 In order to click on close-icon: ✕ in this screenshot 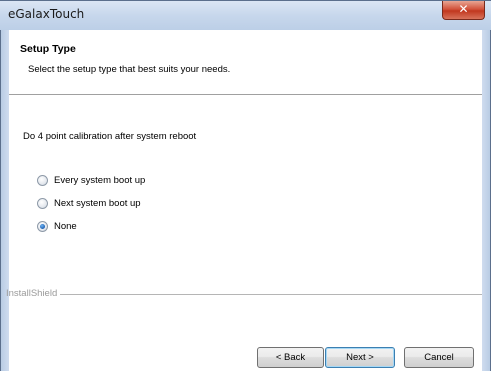, I will do `click(463, 9)`.